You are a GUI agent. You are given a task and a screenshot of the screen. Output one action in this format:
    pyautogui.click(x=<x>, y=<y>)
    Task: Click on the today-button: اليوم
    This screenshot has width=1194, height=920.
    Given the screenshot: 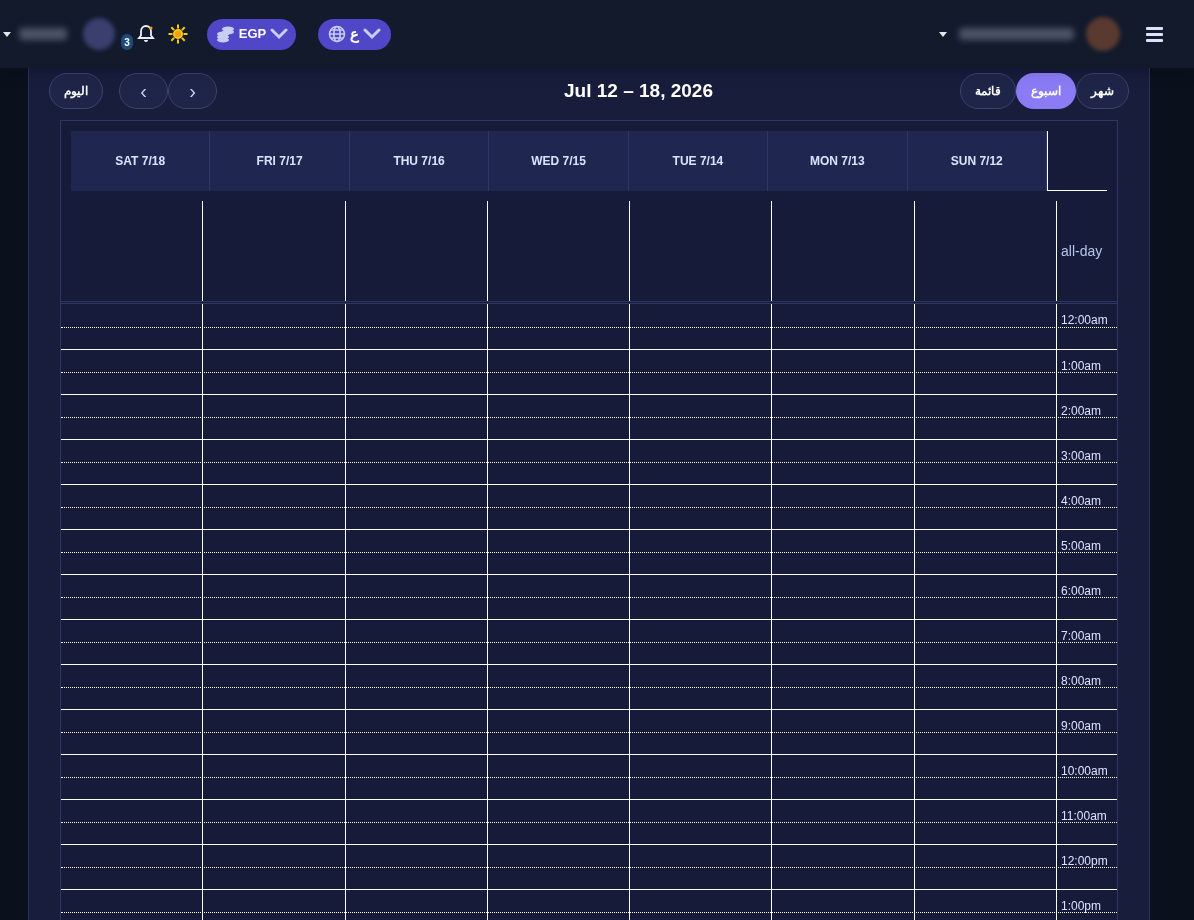 What is the action you would take?
    pyautogui.click(x=76, y=91)
    